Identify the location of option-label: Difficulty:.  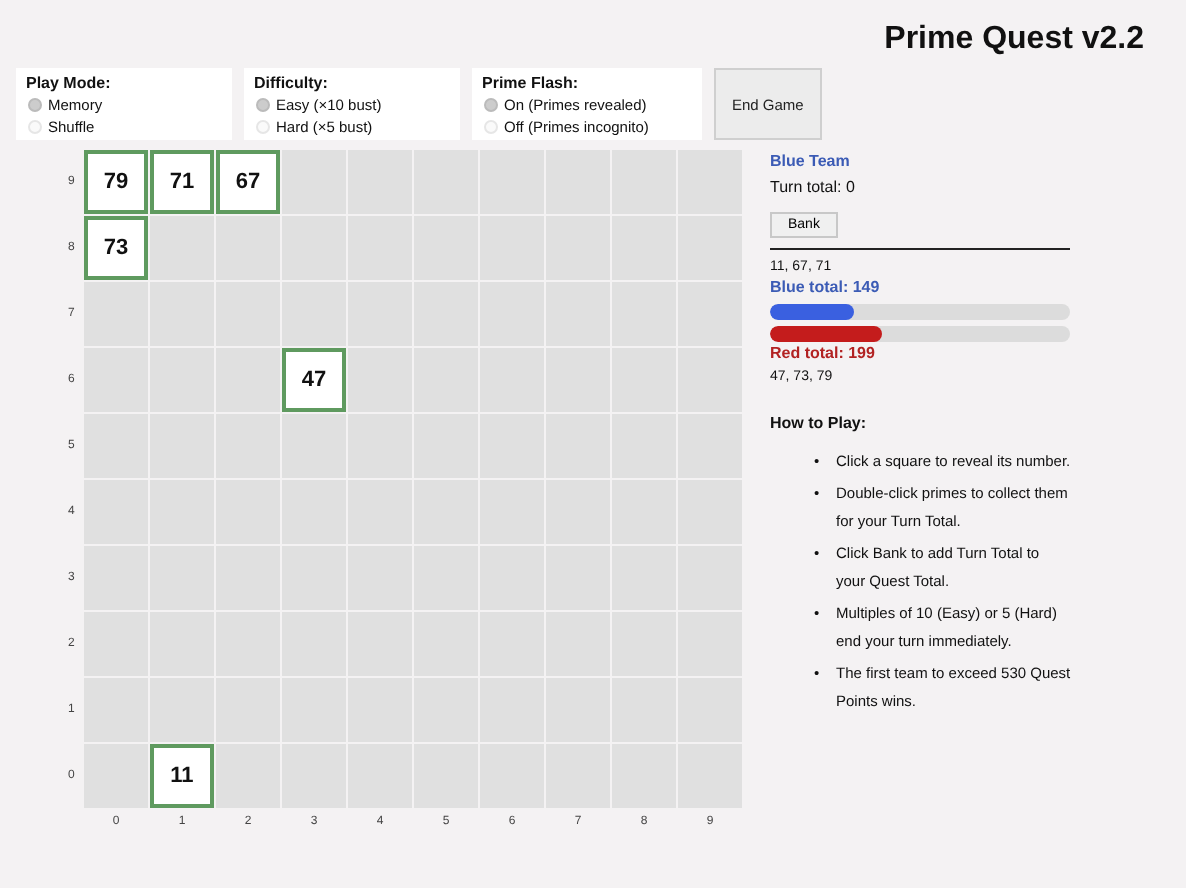
(292, 84).